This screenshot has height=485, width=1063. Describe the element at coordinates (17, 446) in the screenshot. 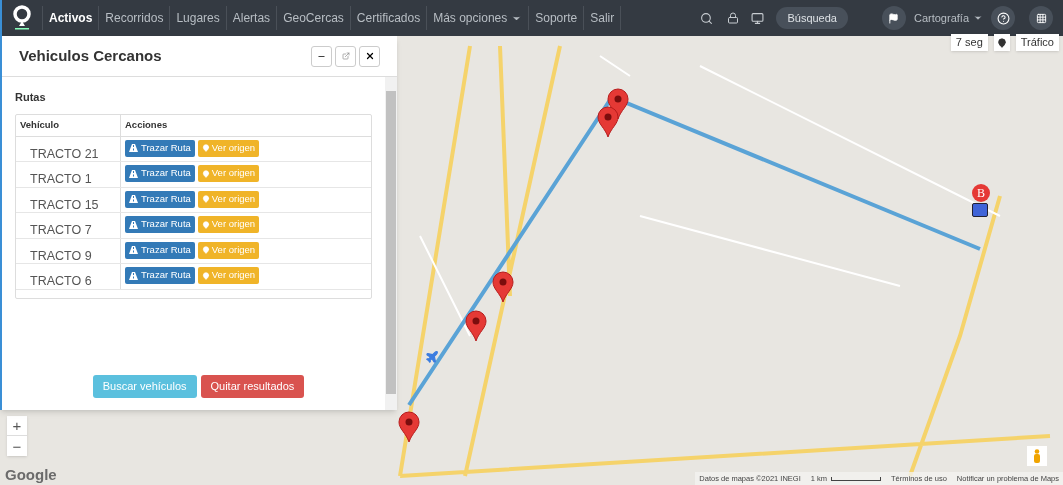

I see `zoom-out-button: −` at that location.